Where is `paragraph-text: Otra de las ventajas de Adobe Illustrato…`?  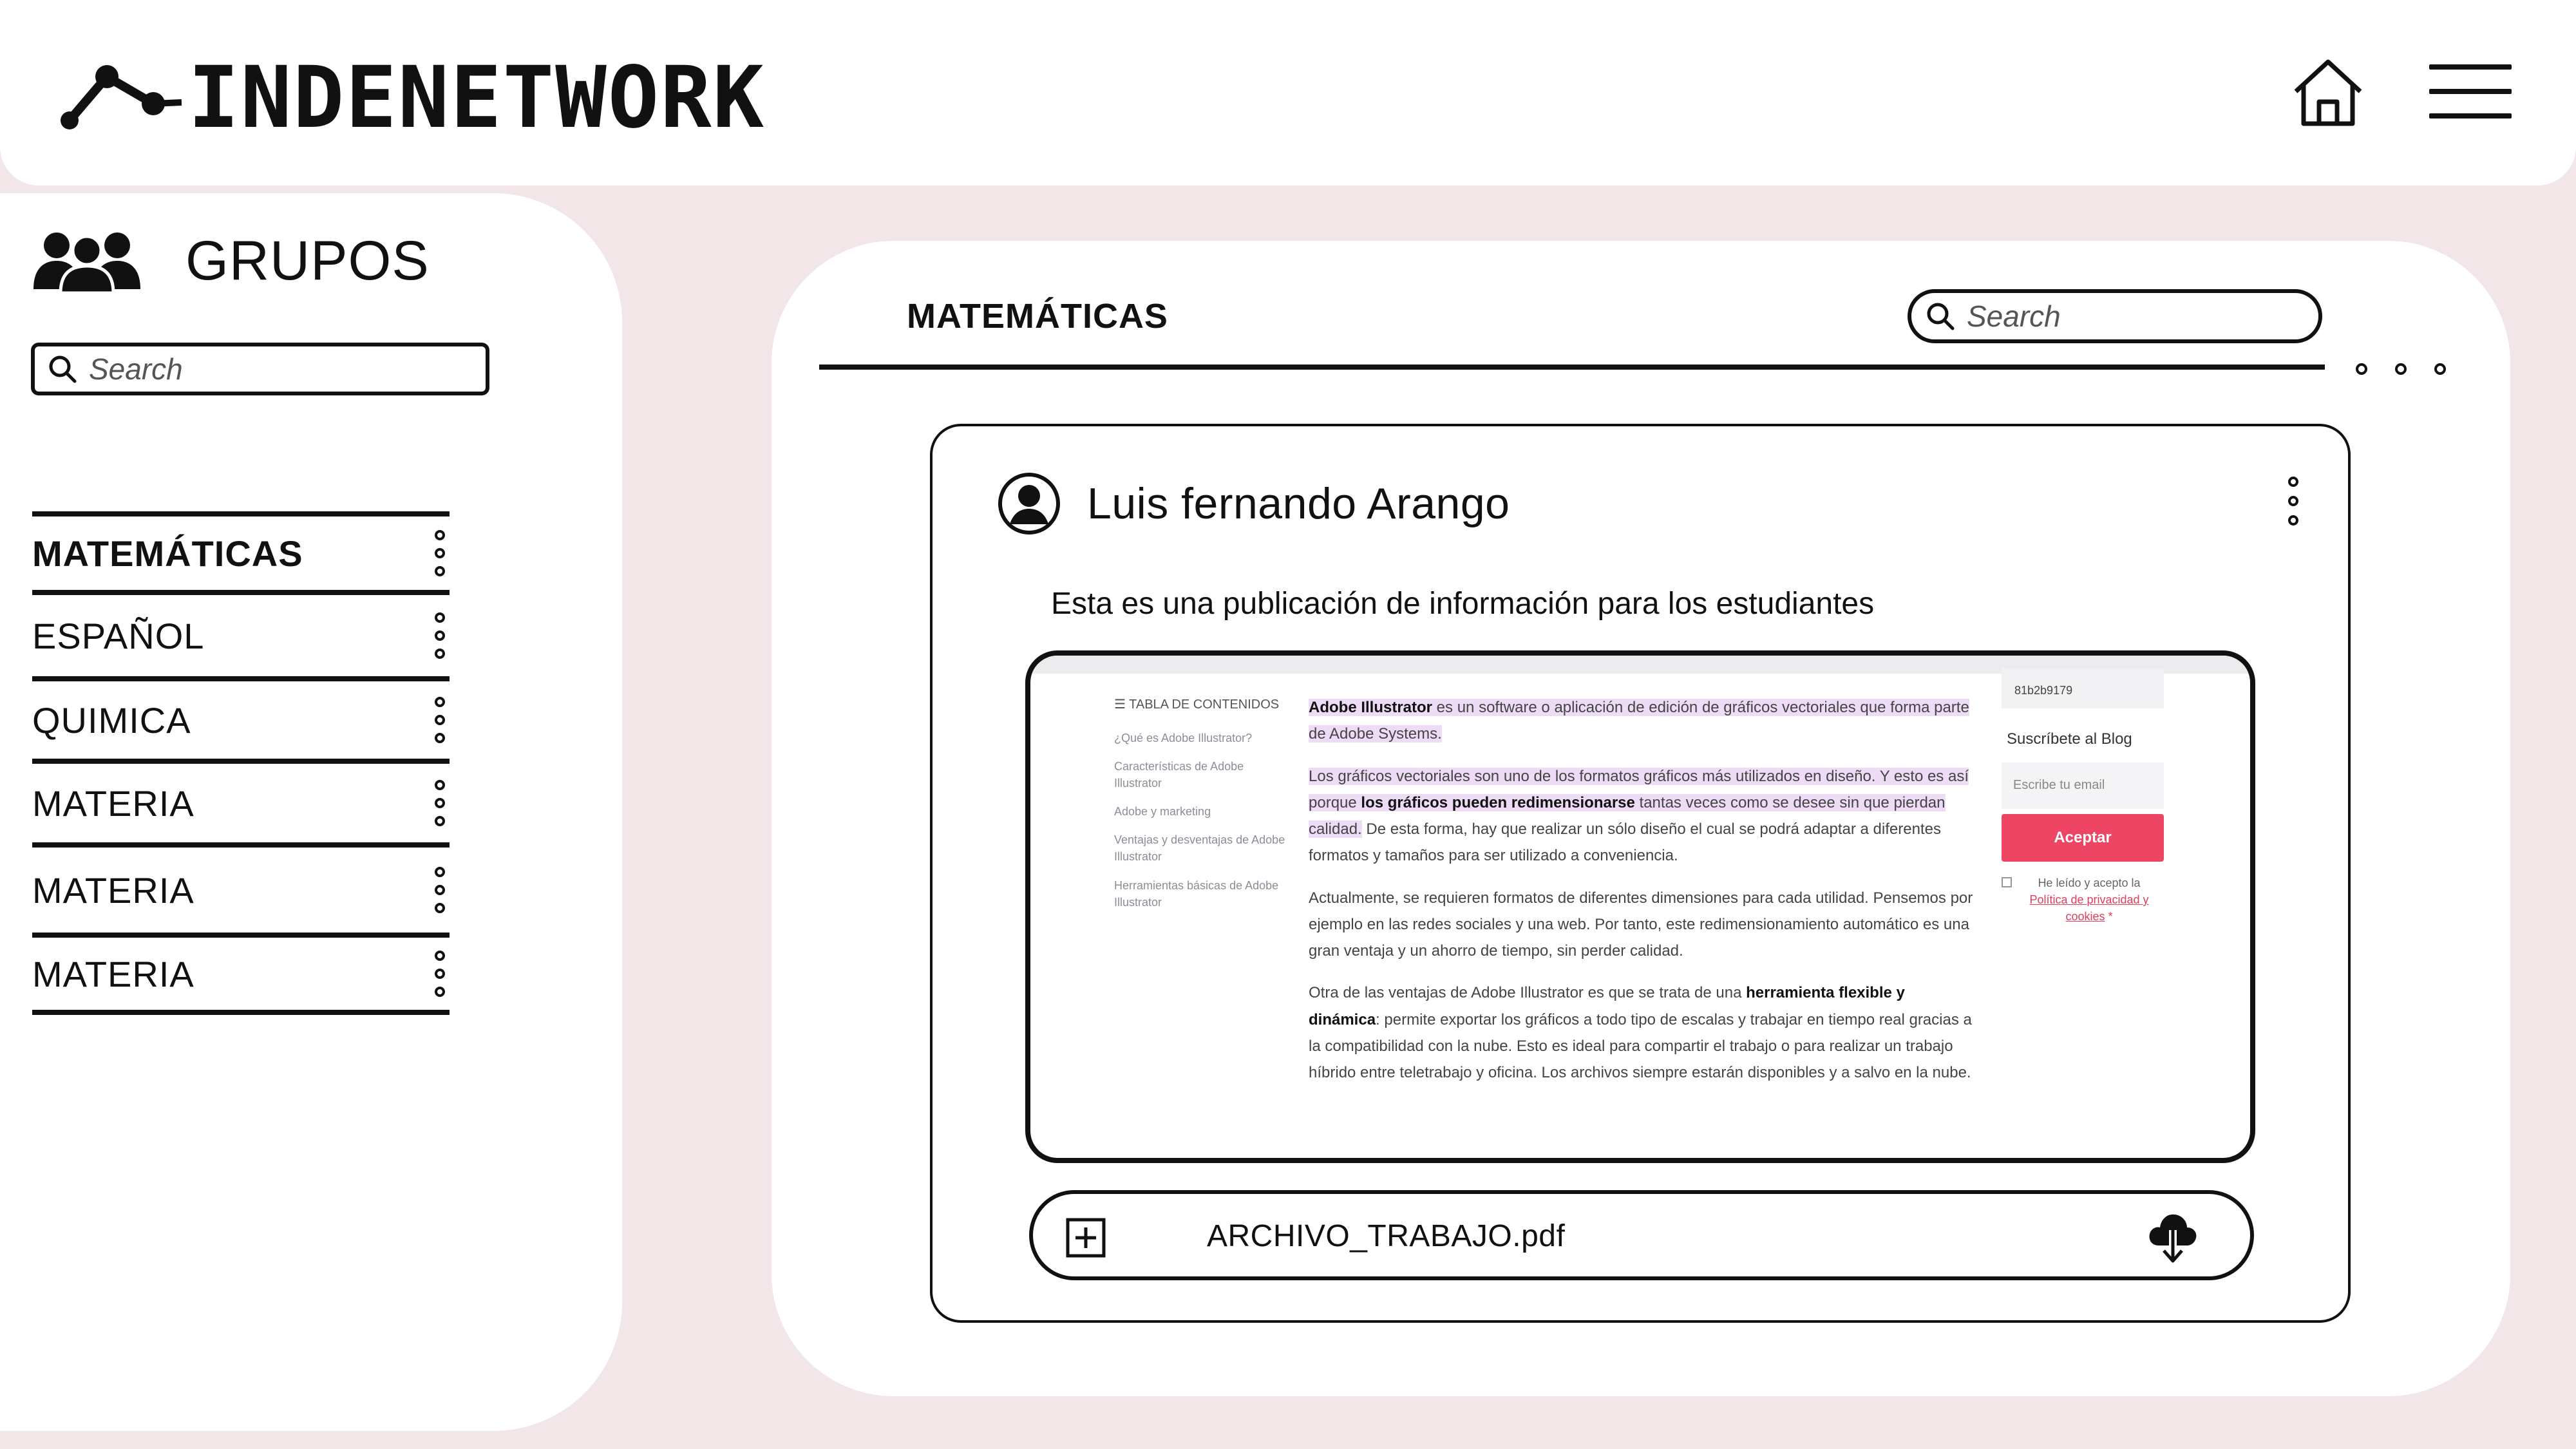 paragraph-text: Otra de las ventajas de Adobe Illustrato… is located at coordinates (1528, 993).